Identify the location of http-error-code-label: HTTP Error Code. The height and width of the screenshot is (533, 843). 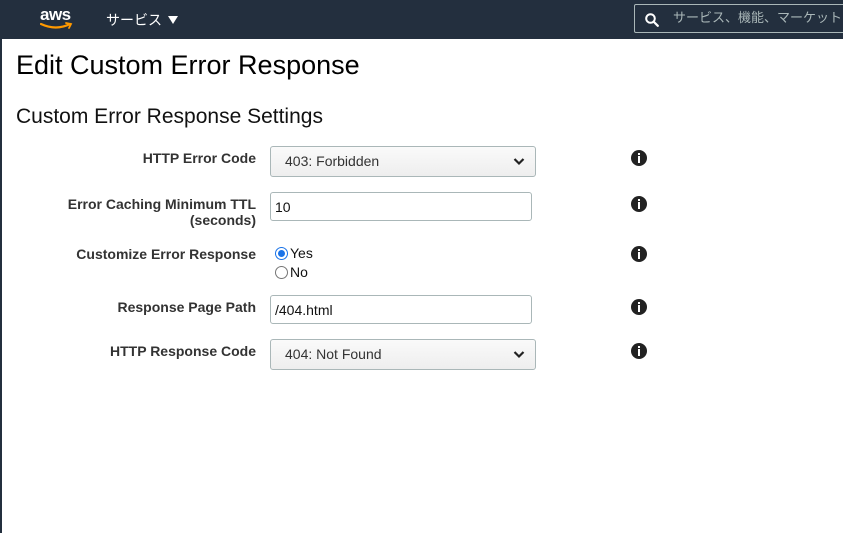
(199, 158).